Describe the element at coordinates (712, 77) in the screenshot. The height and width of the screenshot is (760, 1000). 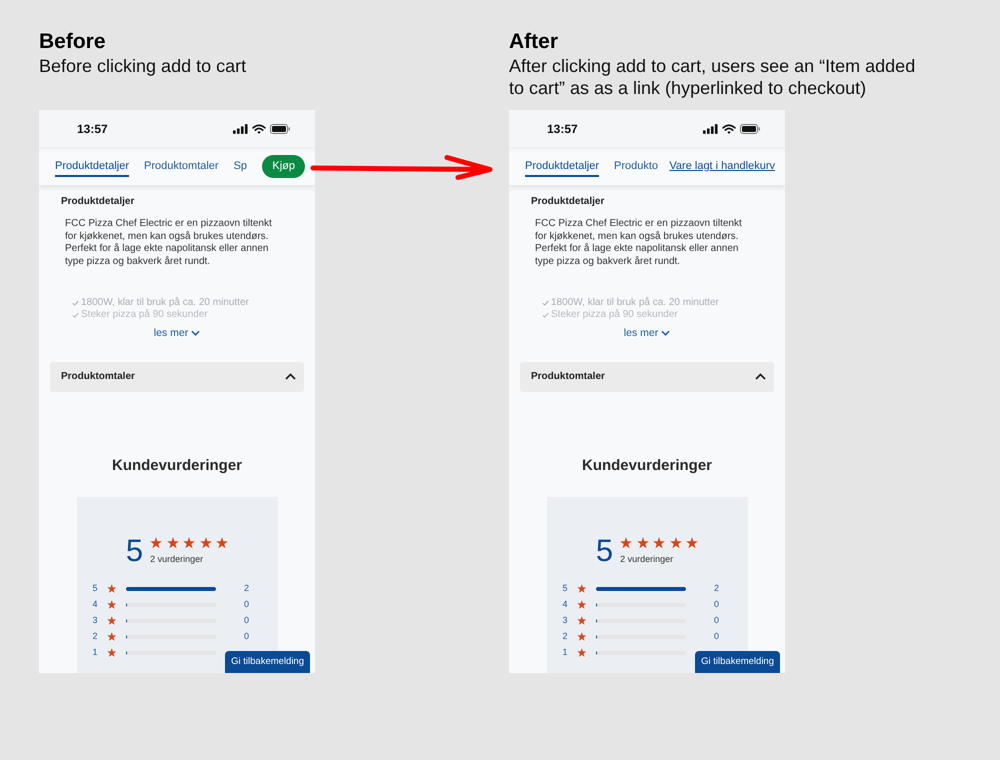
I see `panel-caption: After clicking add to cart, users see an “Item added to cart” as as a link (hyperlinked to checkout)` at that location.